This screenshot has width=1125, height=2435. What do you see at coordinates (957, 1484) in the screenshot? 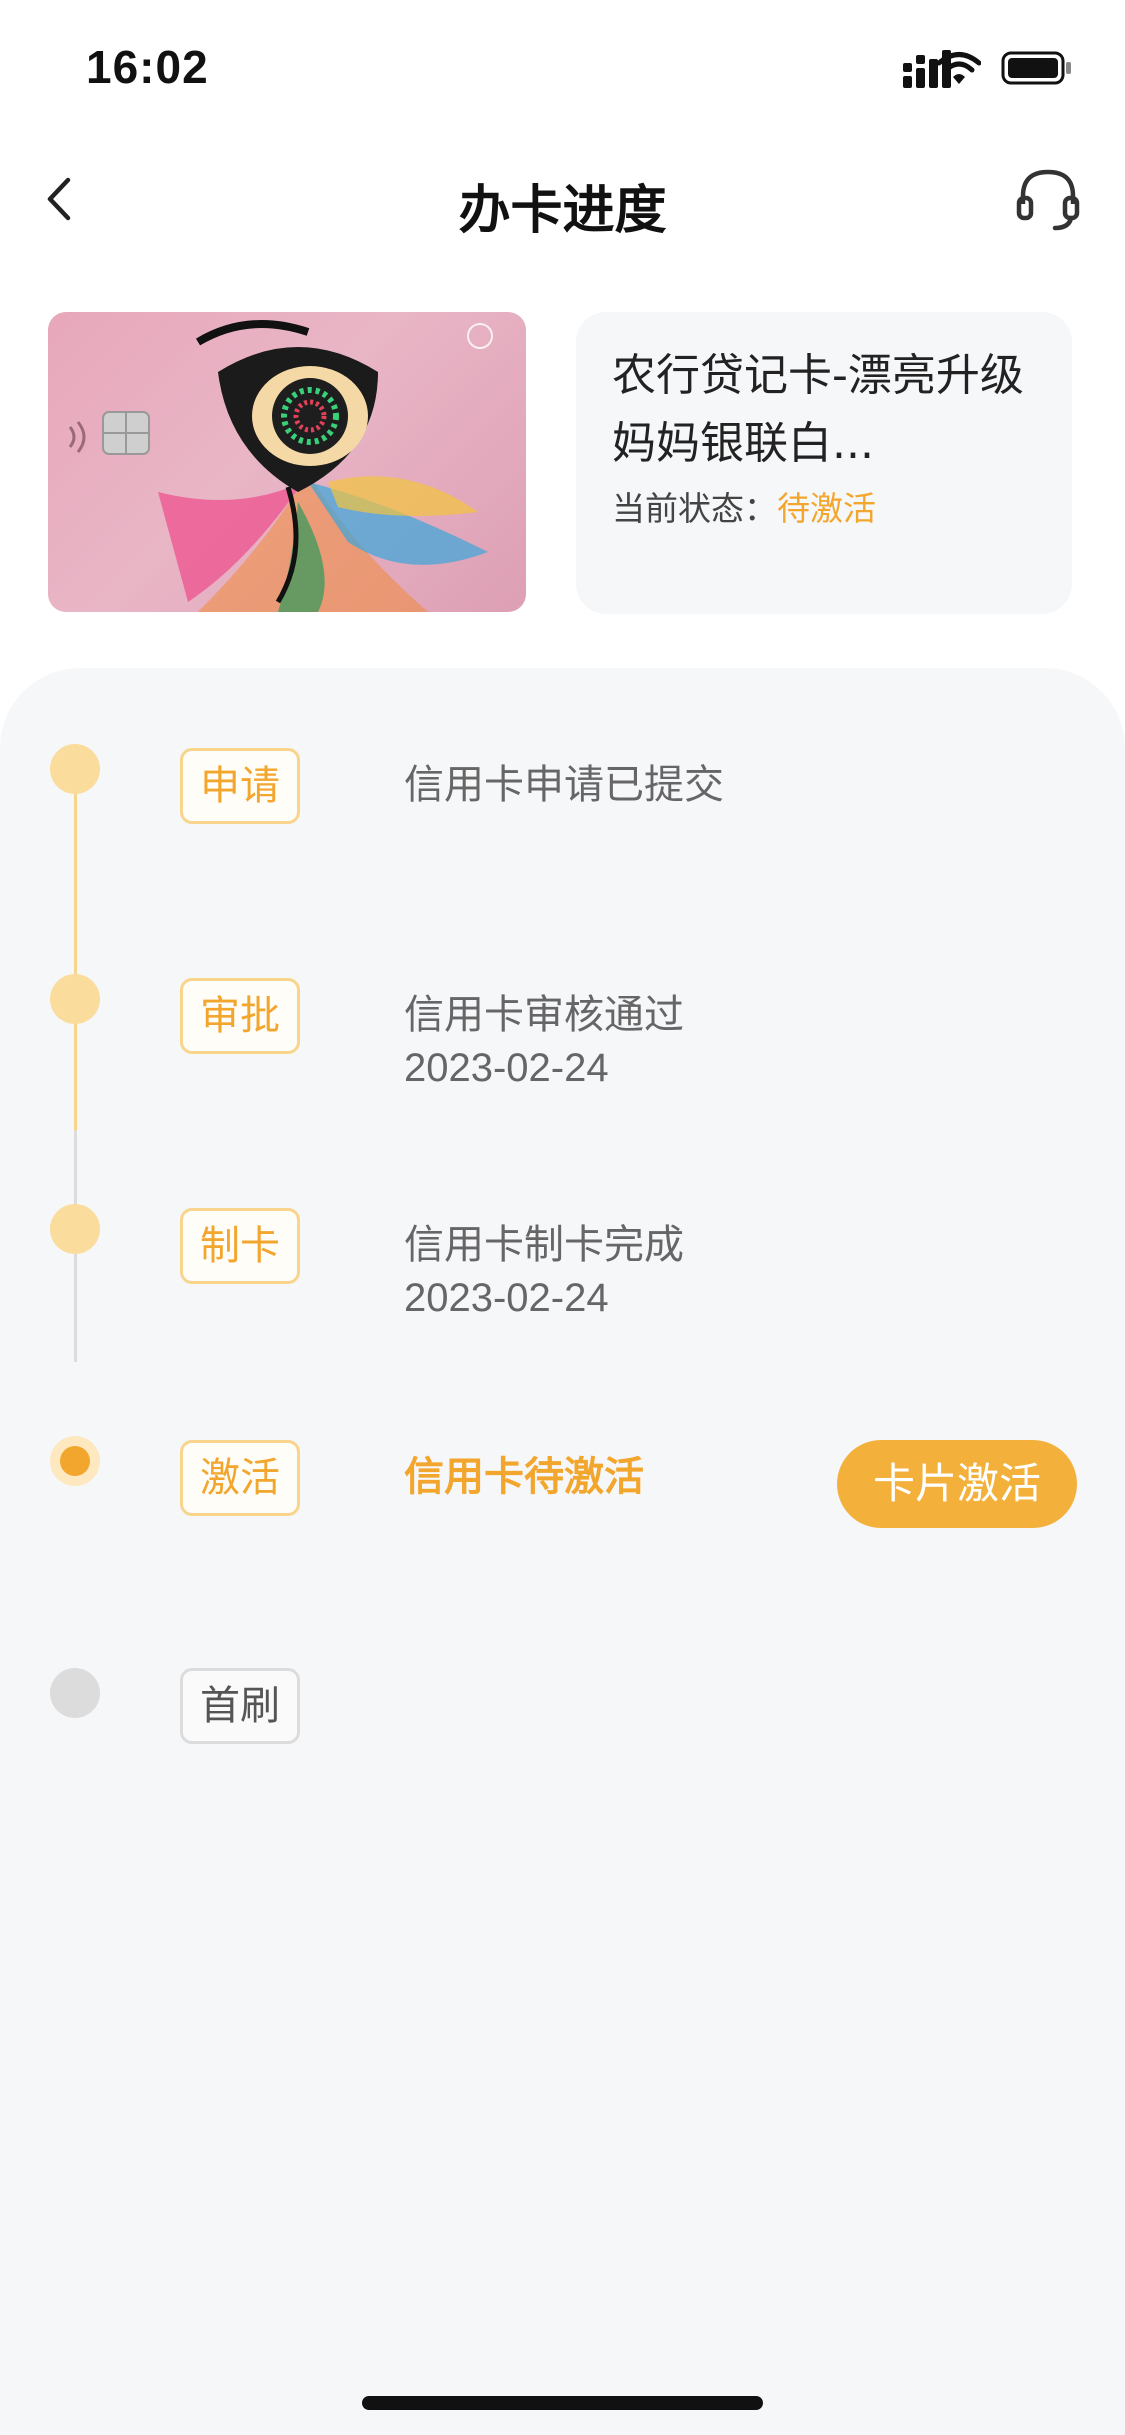
I see `activate-card-button: 卡片激活` at bounding box center [957, 1484].